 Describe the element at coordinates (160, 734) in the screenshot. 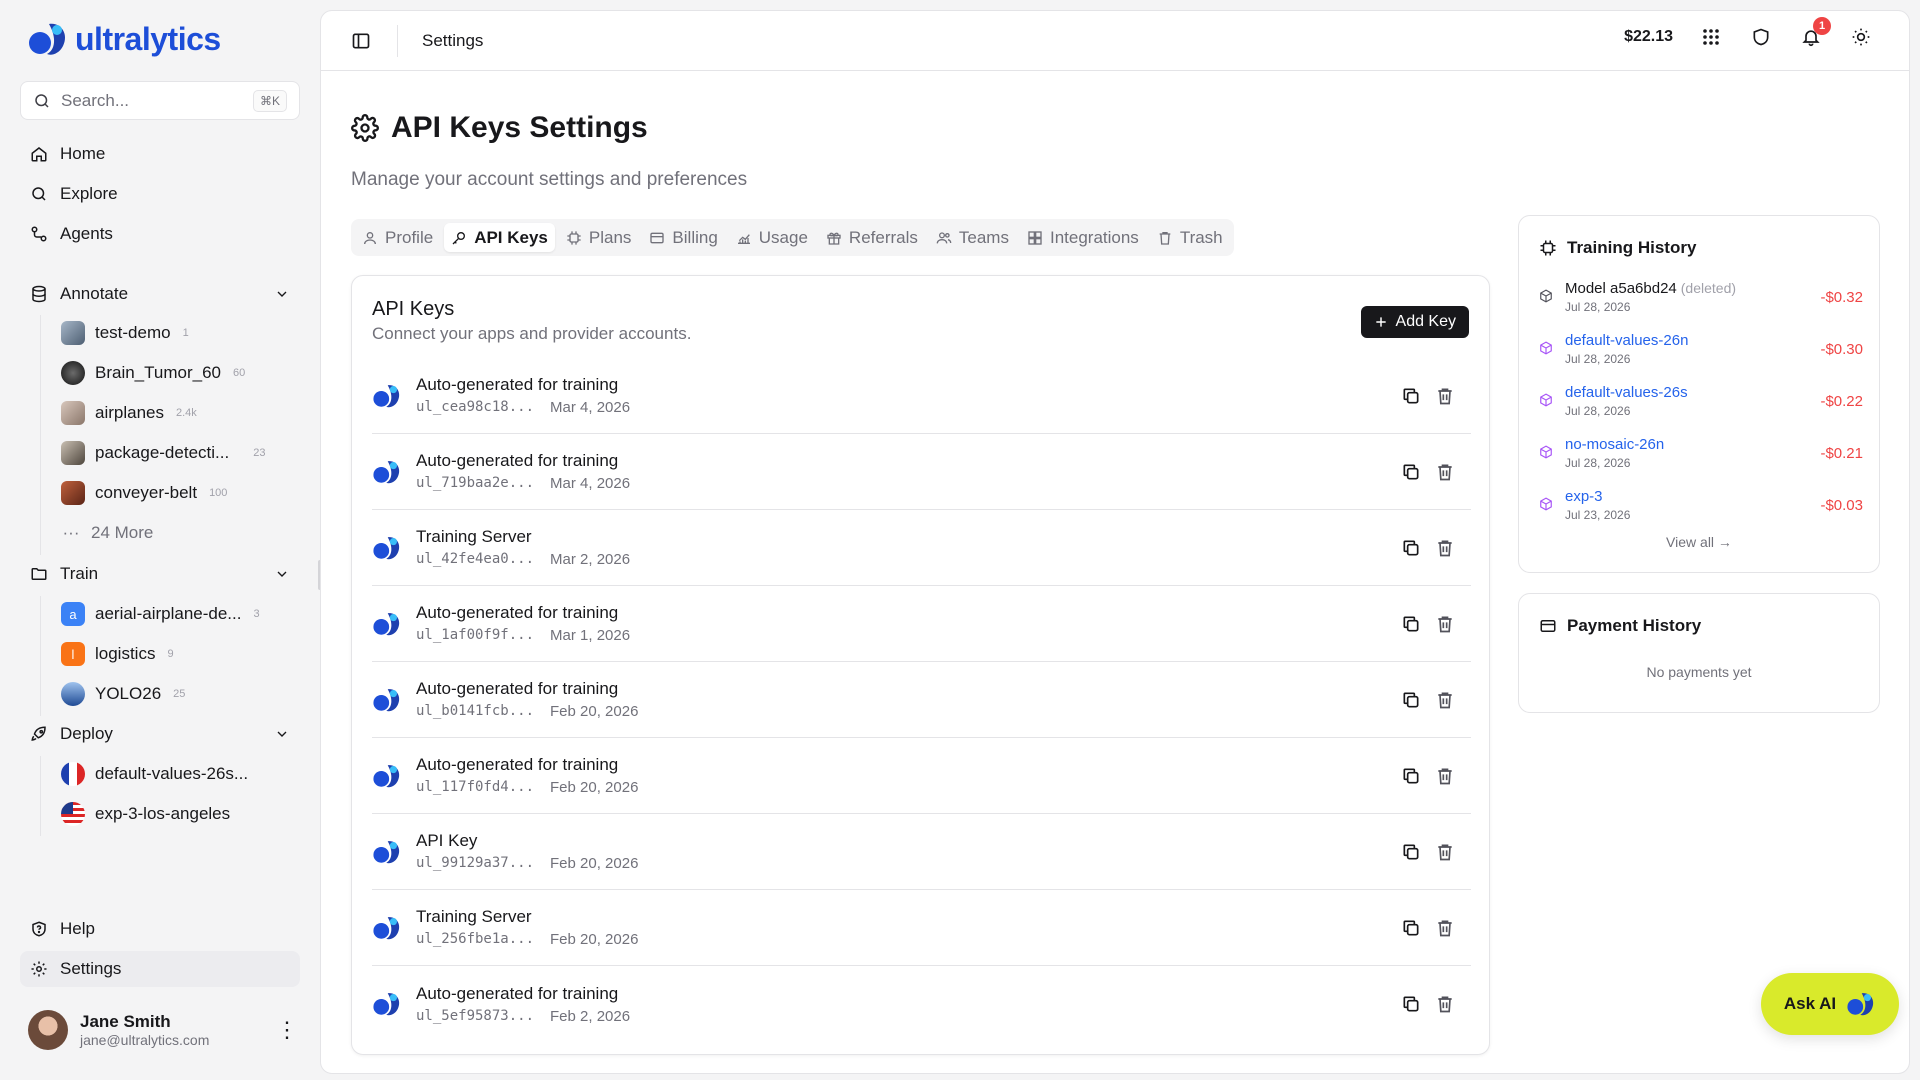

I see `nav-deploy: Deploy` at that location.